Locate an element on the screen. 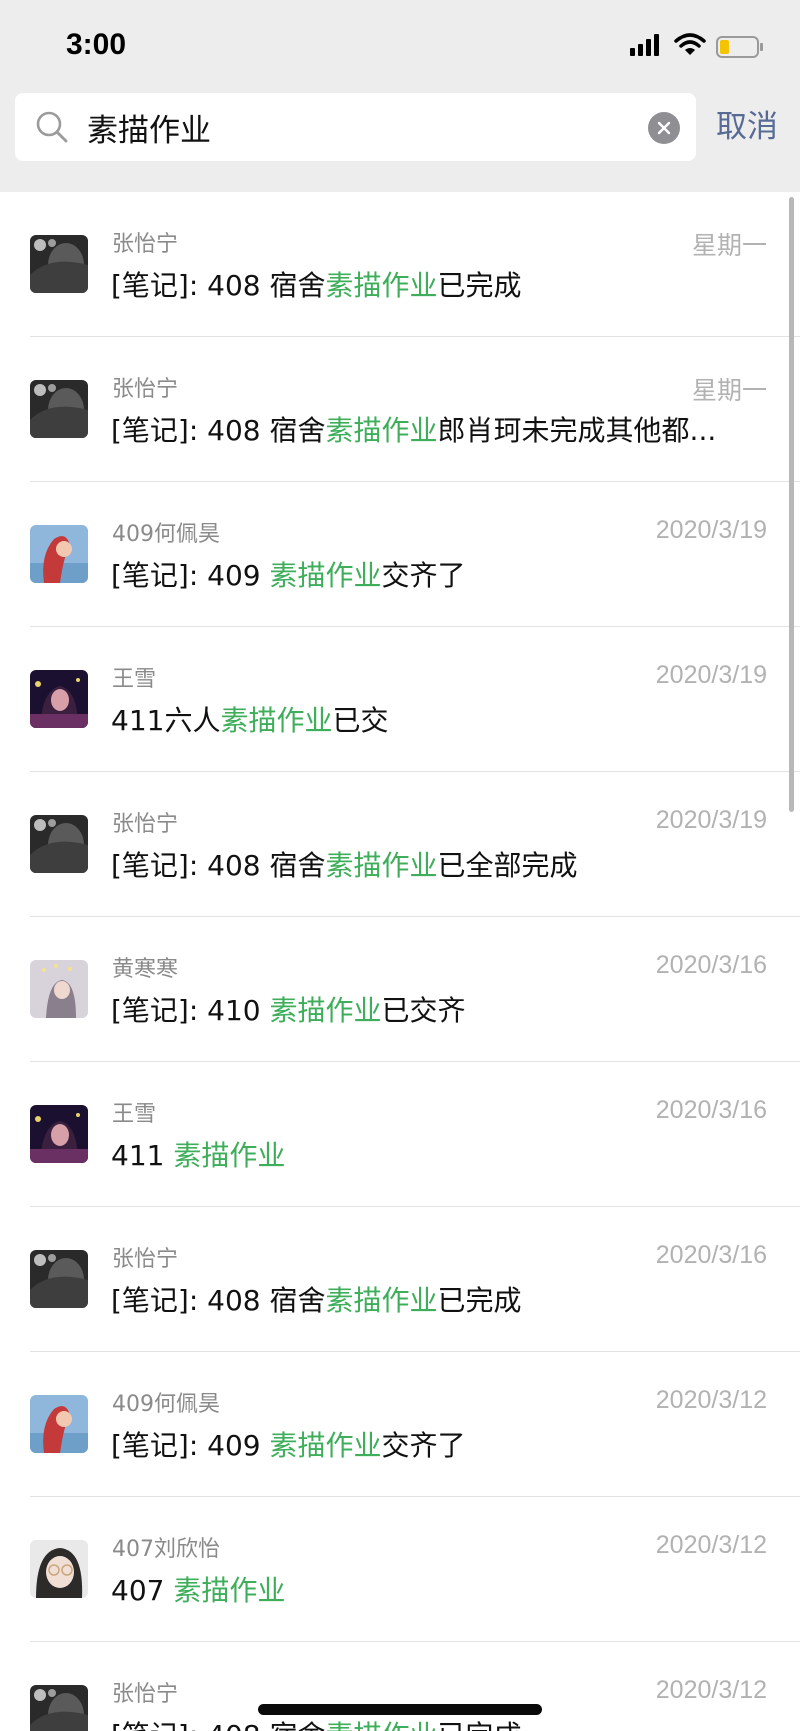  message-snippet: [笔记]: 410 素描作业已交齐 is located at coordinates (431, 1009).